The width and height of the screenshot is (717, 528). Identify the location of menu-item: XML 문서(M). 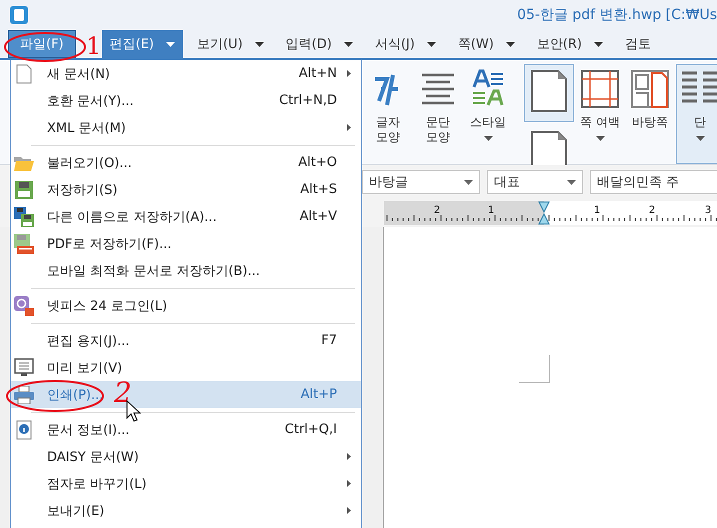
(186, 127).